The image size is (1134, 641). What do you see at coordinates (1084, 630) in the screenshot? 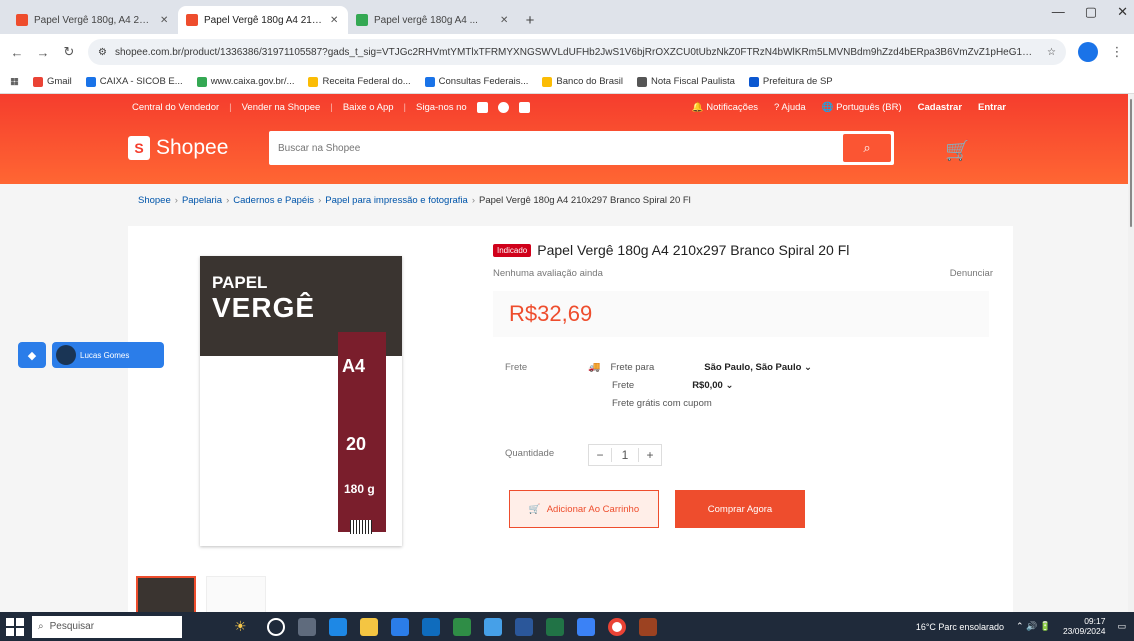
I see `clock-date: 23/09/2024` at bounding box center [1084, 630].